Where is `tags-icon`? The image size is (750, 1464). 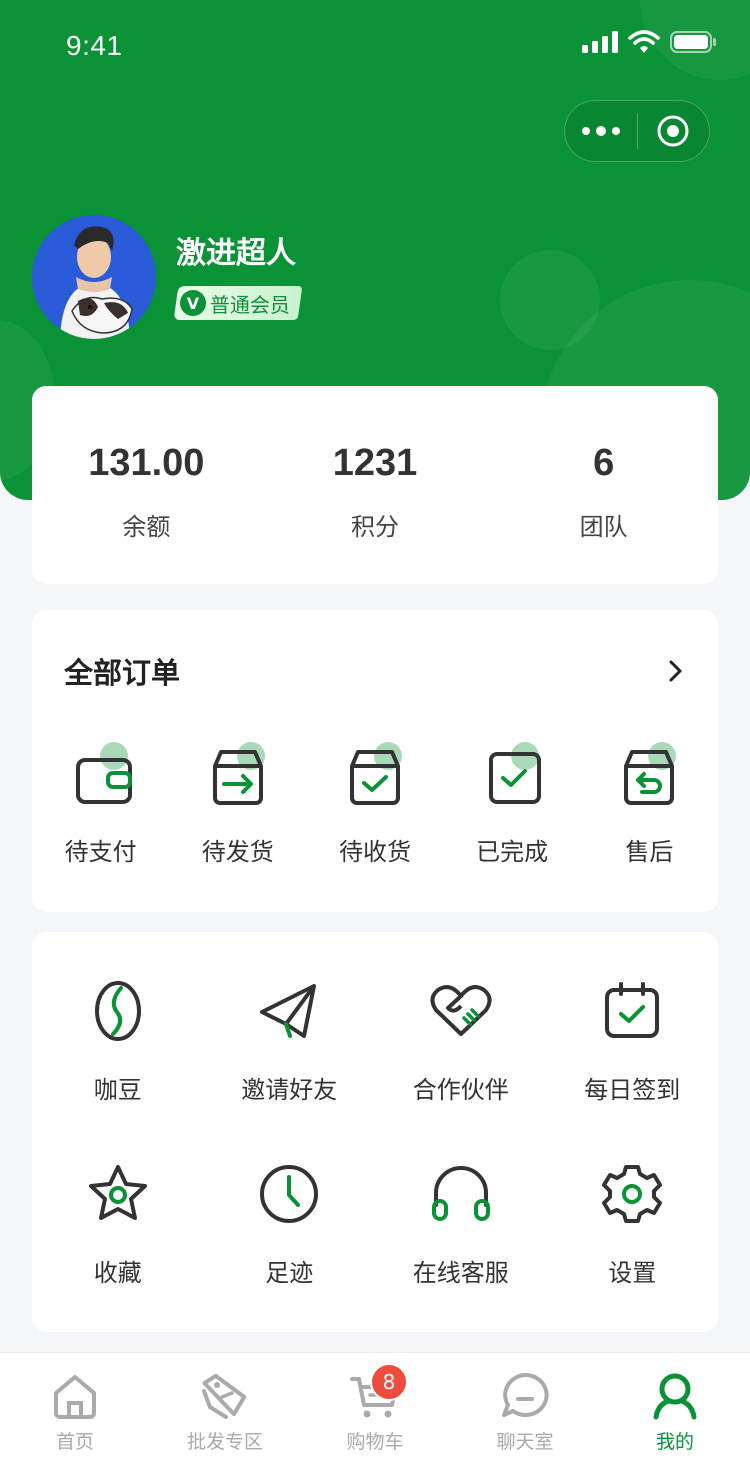 tags-icon is located at coordinates (224, 1396).